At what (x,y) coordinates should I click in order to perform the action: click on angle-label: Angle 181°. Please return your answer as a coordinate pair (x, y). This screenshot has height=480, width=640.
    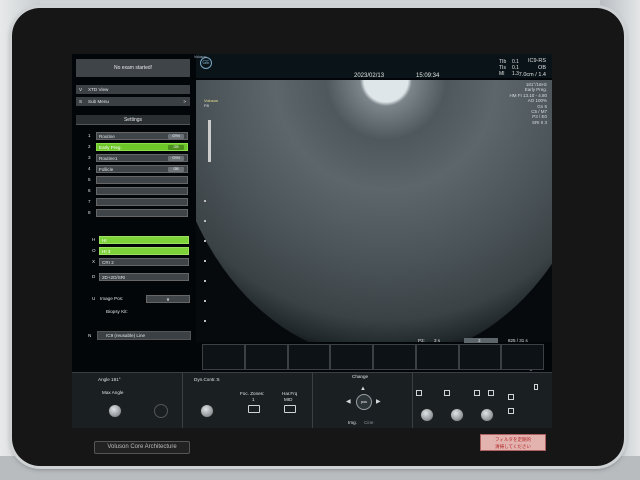
    Looking at the image, I should click on (109, 379).